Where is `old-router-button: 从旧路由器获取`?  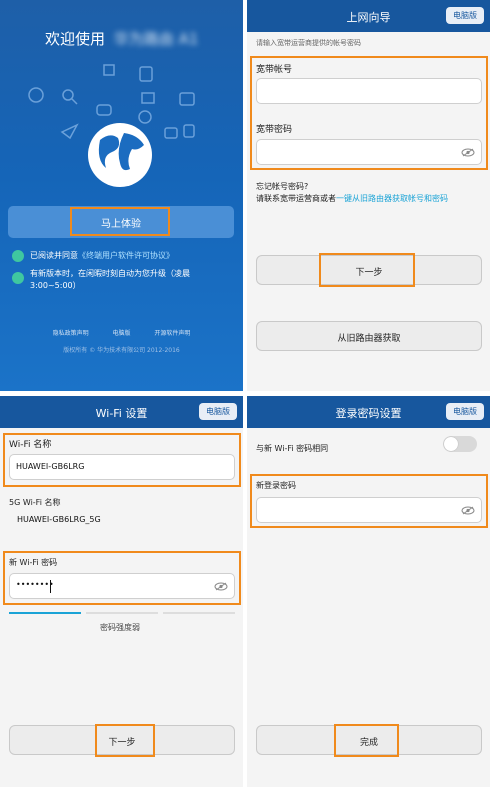 old-router-button: 从旧路由器获取 is located at coordinates (369, 336).